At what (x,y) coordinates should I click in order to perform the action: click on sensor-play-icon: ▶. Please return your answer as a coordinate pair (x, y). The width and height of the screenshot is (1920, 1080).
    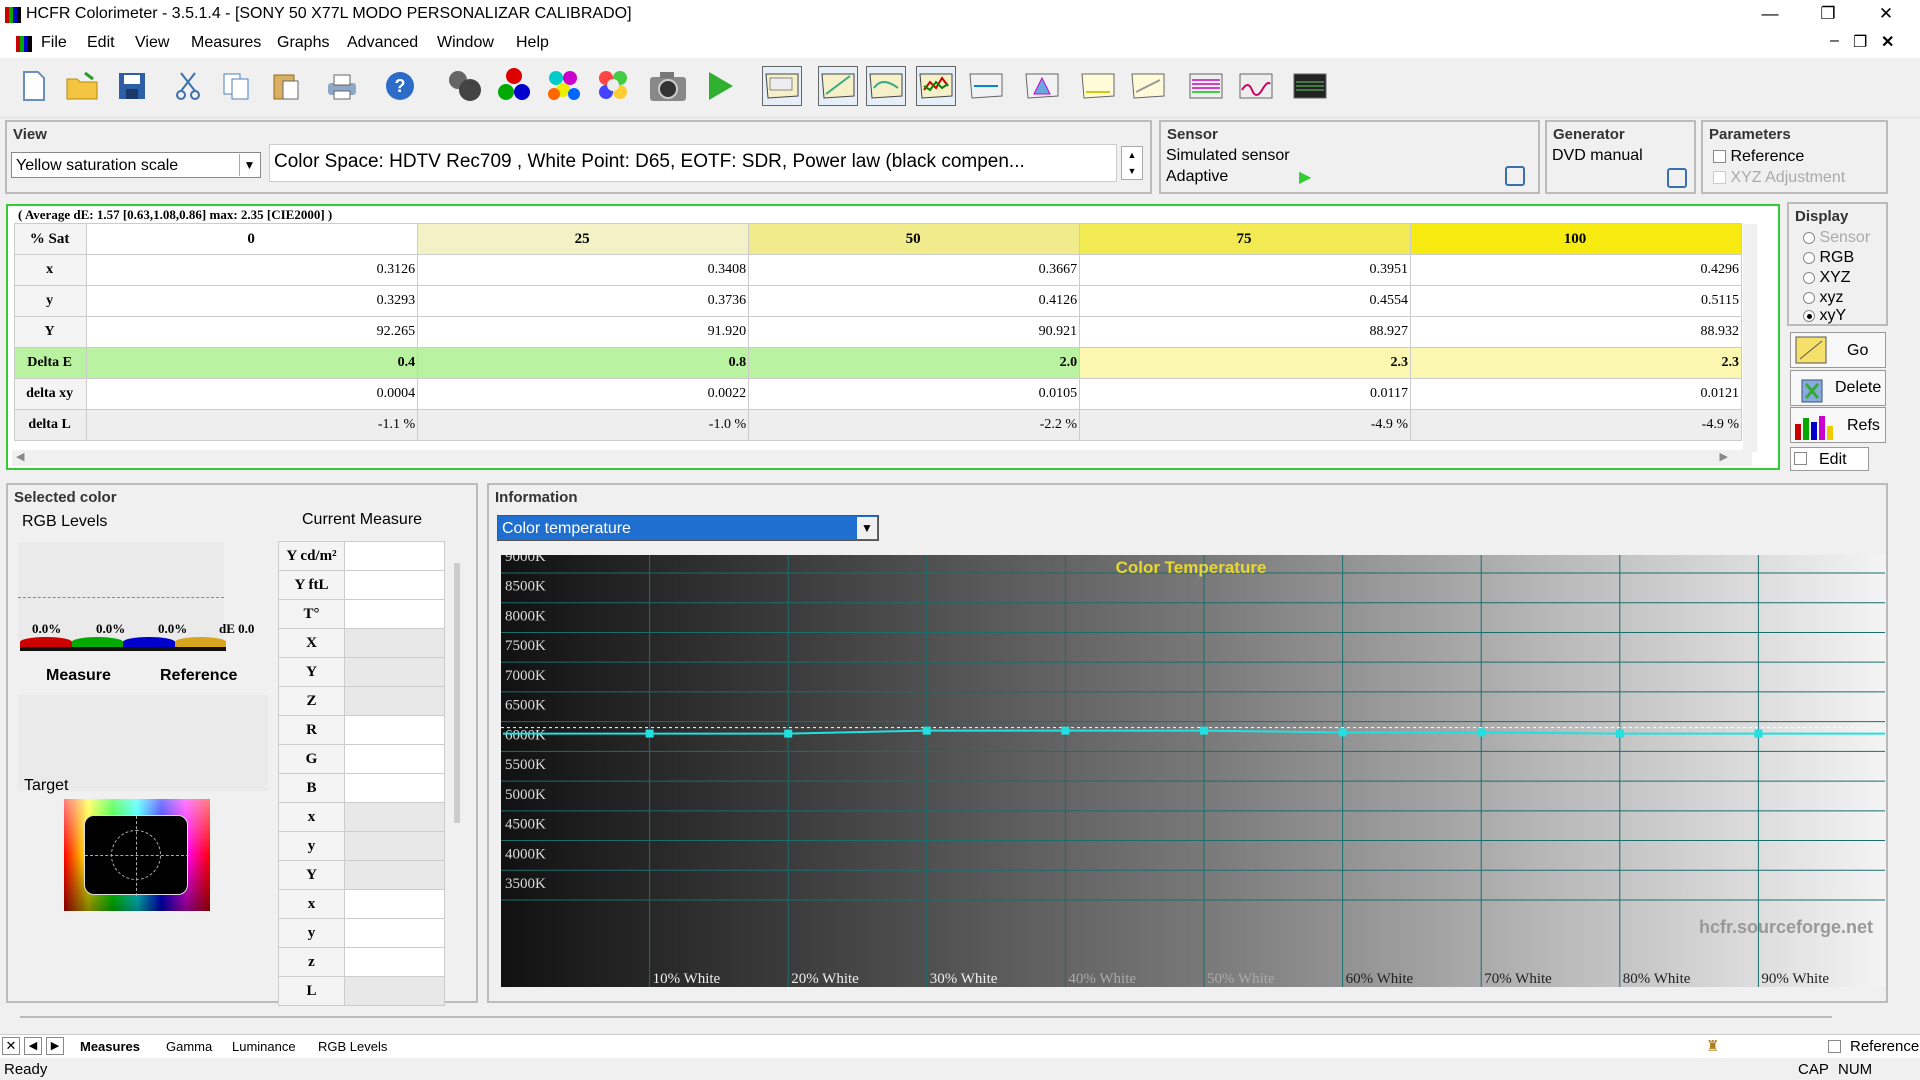
    Looking at the image, I should click on (1305, 177).